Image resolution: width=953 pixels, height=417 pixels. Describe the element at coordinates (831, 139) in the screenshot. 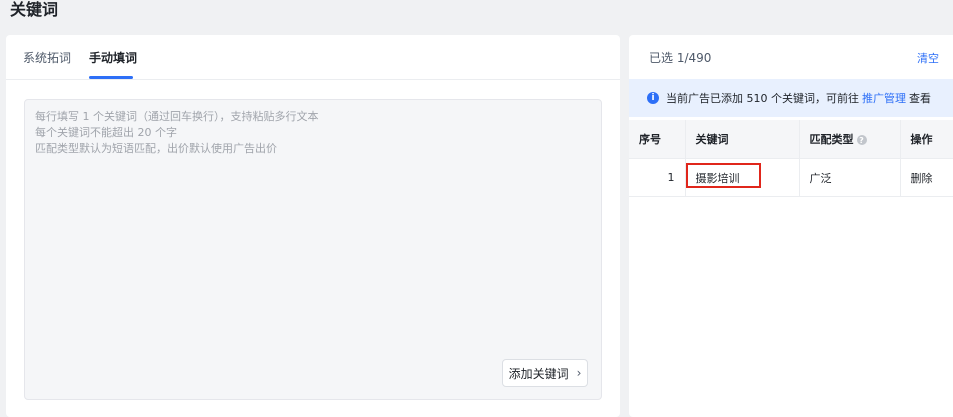

I see `column-header-match-type-label: 匹配类型` at that location.